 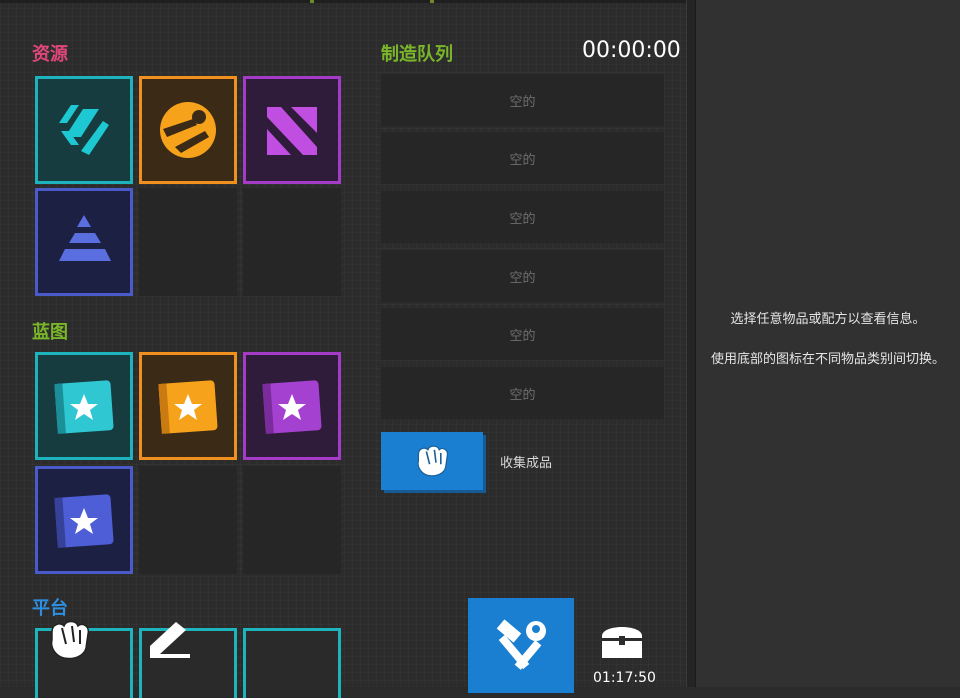 What do you see at coordinates (526, 463) in the screenshot?
I see `collect-label: 收集成品` at bounding box center [526, 463].